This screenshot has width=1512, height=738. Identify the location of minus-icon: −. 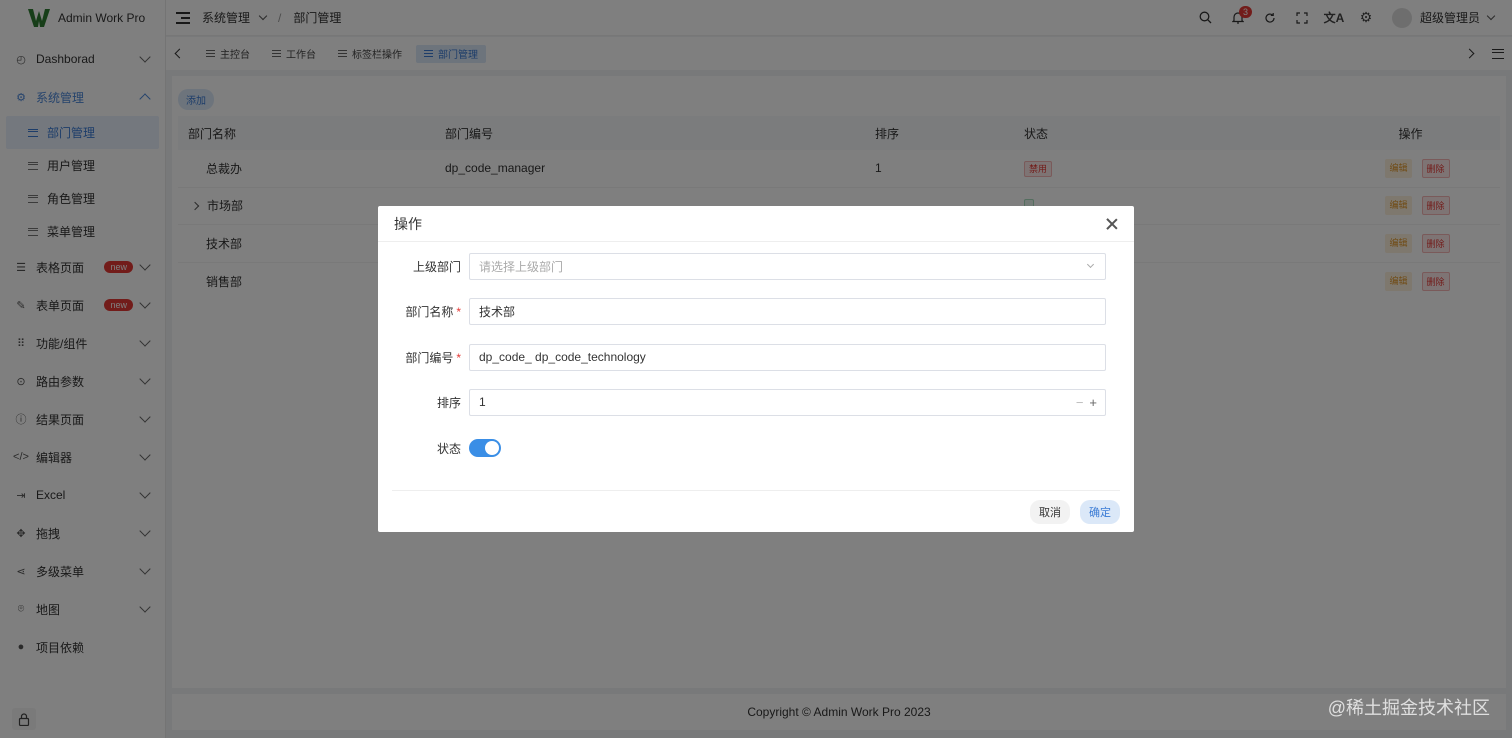
(1080, 402).